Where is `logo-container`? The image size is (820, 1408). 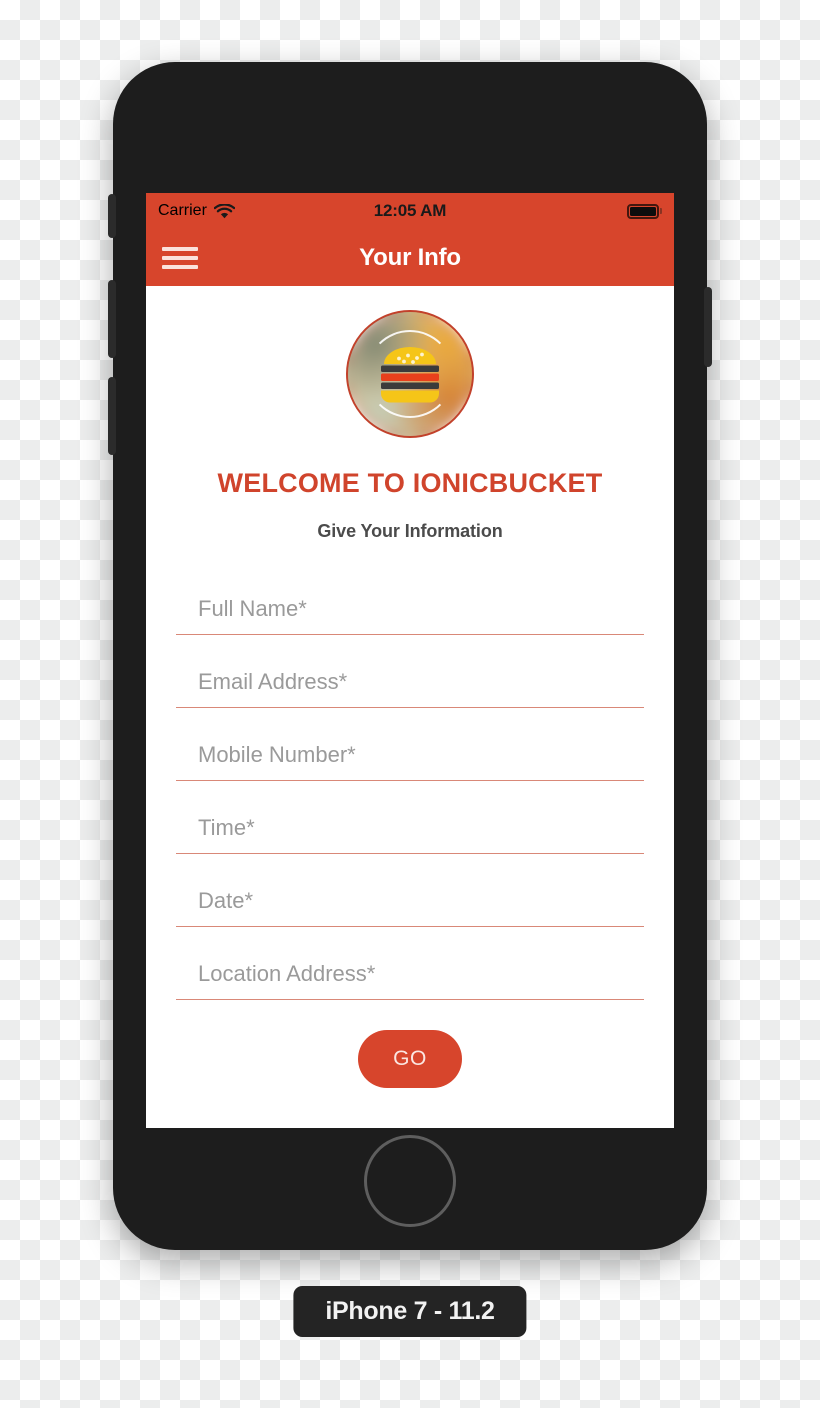 logo-container is located at coordinates (410, 374).